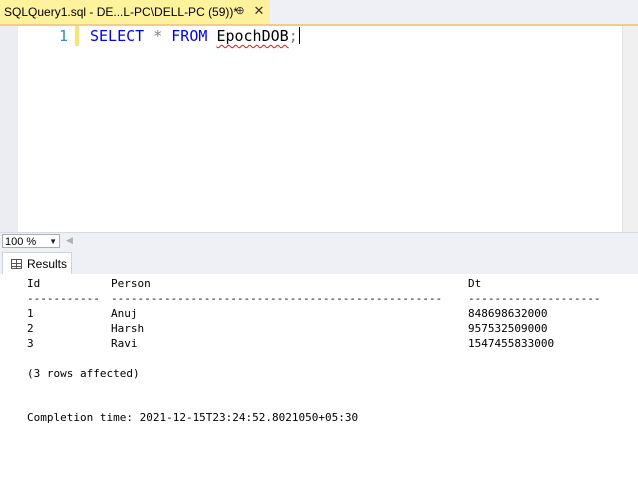  Describe the element at coordinates (83, 373) in the screenshot. I see `rows-affected-message: (3 rows affected)` at that location.